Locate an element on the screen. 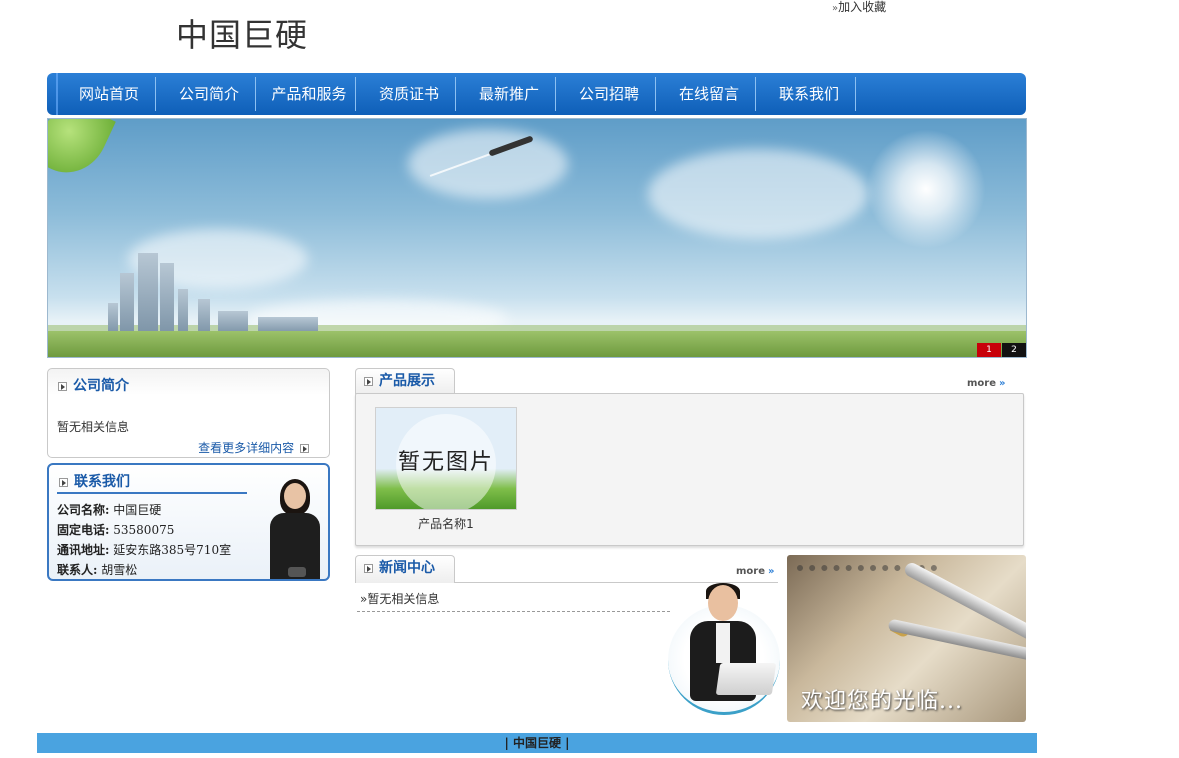  contact-label: 联系人: is located at coordinates (77, 570).